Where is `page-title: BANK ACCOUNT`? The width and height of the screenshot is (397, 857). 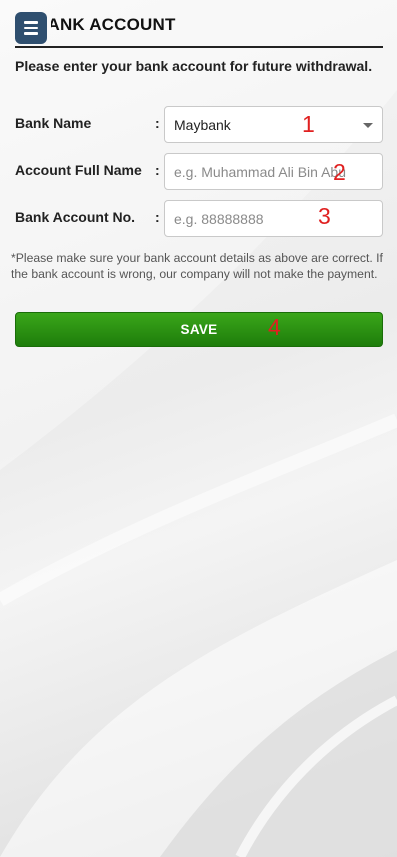
page-title: BANK ACCOUNT is located at coordinates (105, 24).